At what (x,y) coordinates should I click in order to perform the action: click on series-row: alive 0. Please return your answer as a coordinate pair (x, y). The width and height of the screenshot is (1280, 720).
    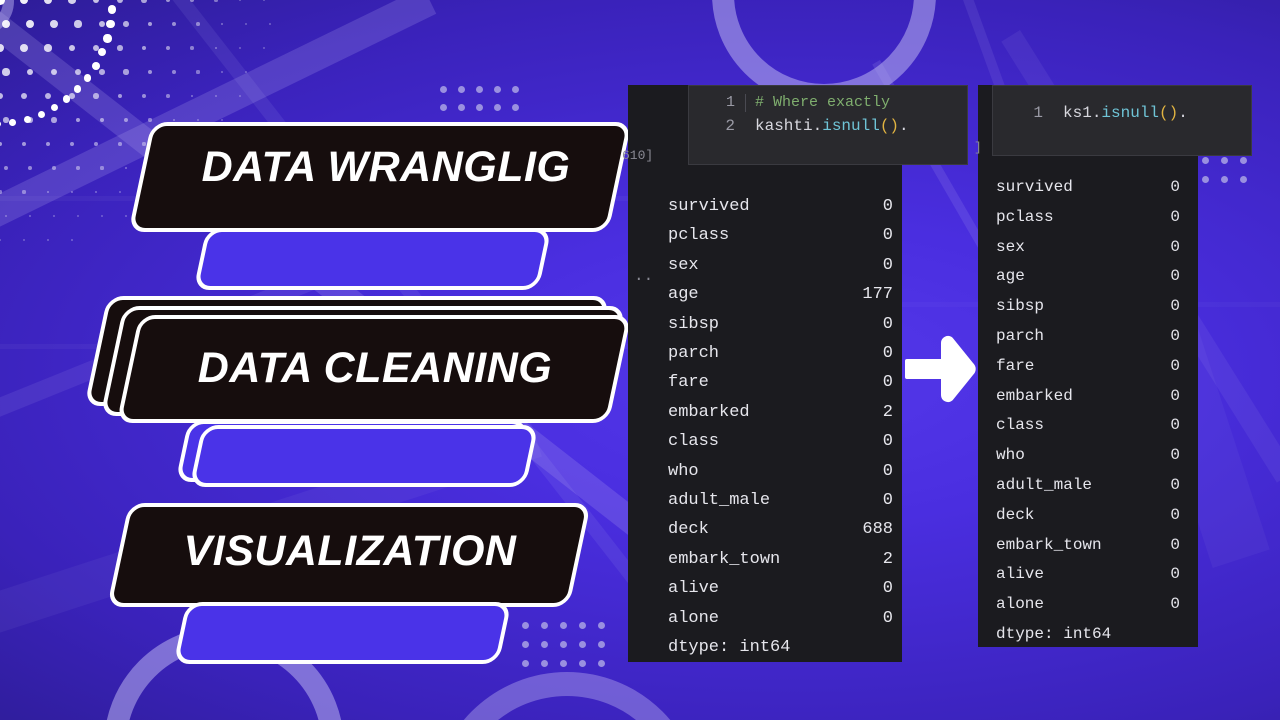
    Looking at the image, I should click on (1088, 575).